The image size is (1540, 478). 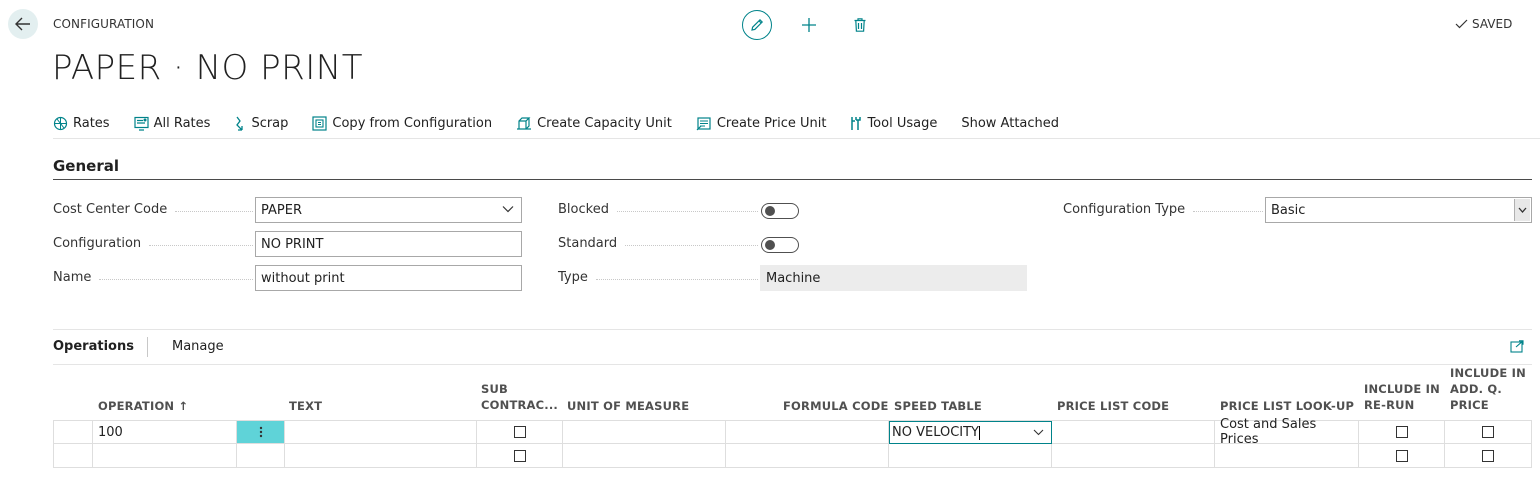 What do you see at coordinates (143, 406) in the screenshot?
I see `col-operation: OPERATION ↑` at bounding box center [143, 406].